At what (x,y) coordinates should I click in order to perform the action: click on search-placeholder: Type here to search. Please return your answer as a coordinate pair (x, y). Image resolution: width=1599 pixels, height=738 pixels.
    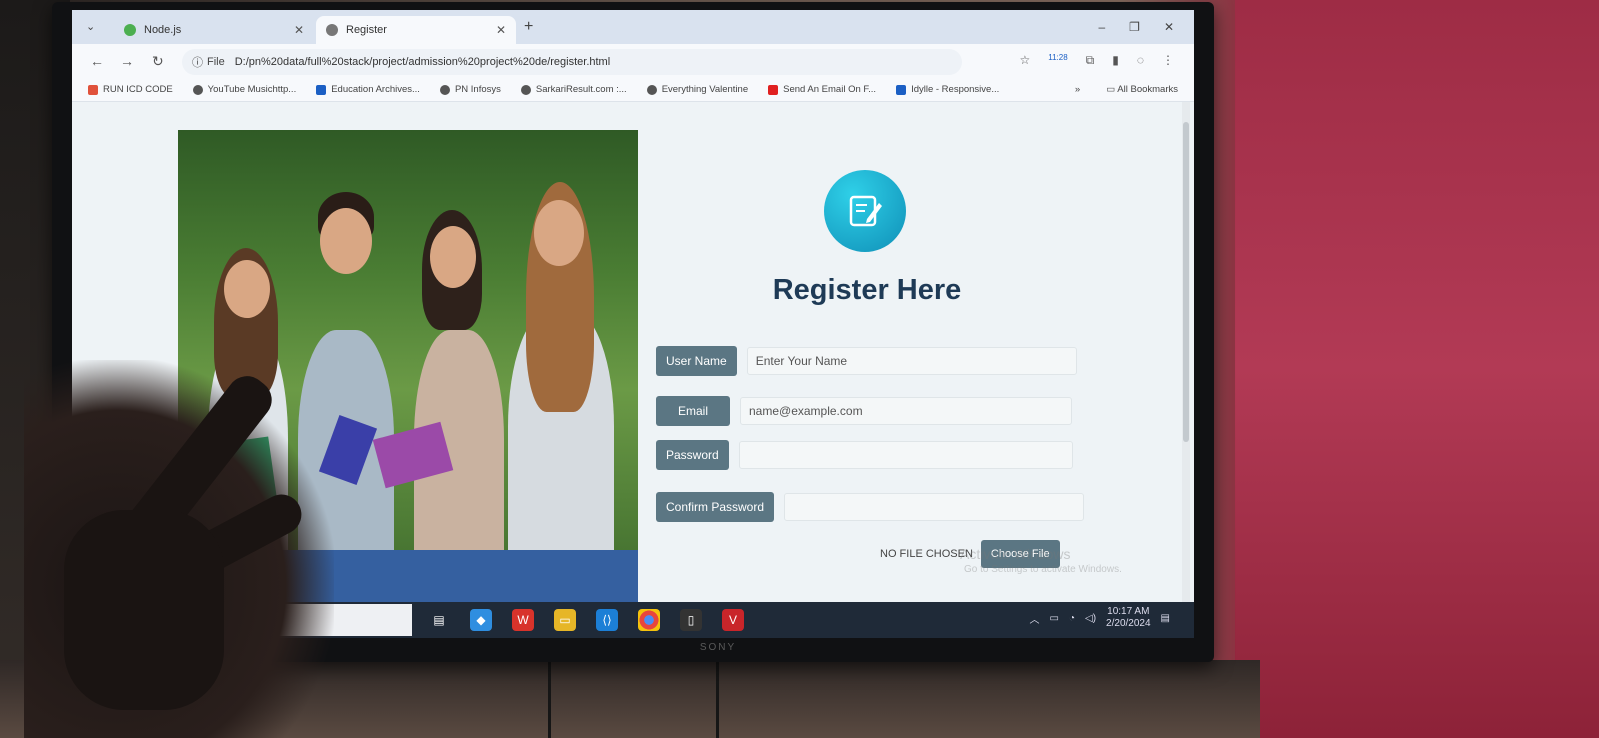
    Looking at the image, I should click on (187, 620).